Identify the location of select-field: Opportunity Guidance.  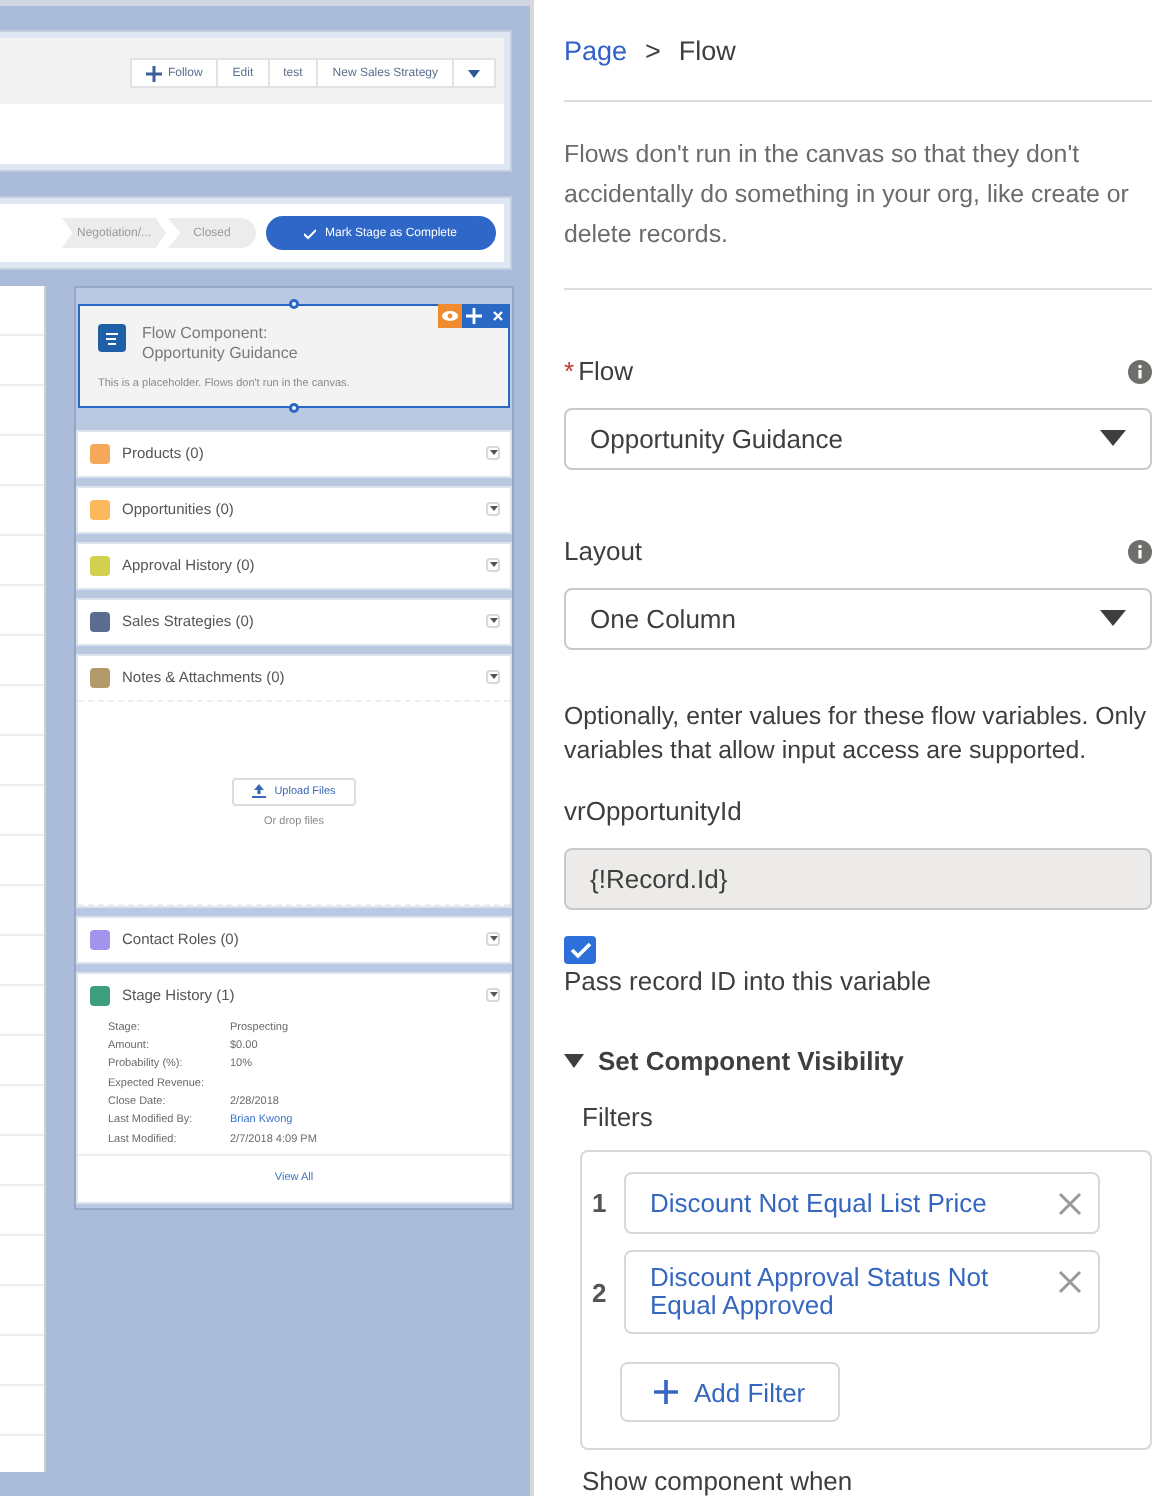
(858, 438).